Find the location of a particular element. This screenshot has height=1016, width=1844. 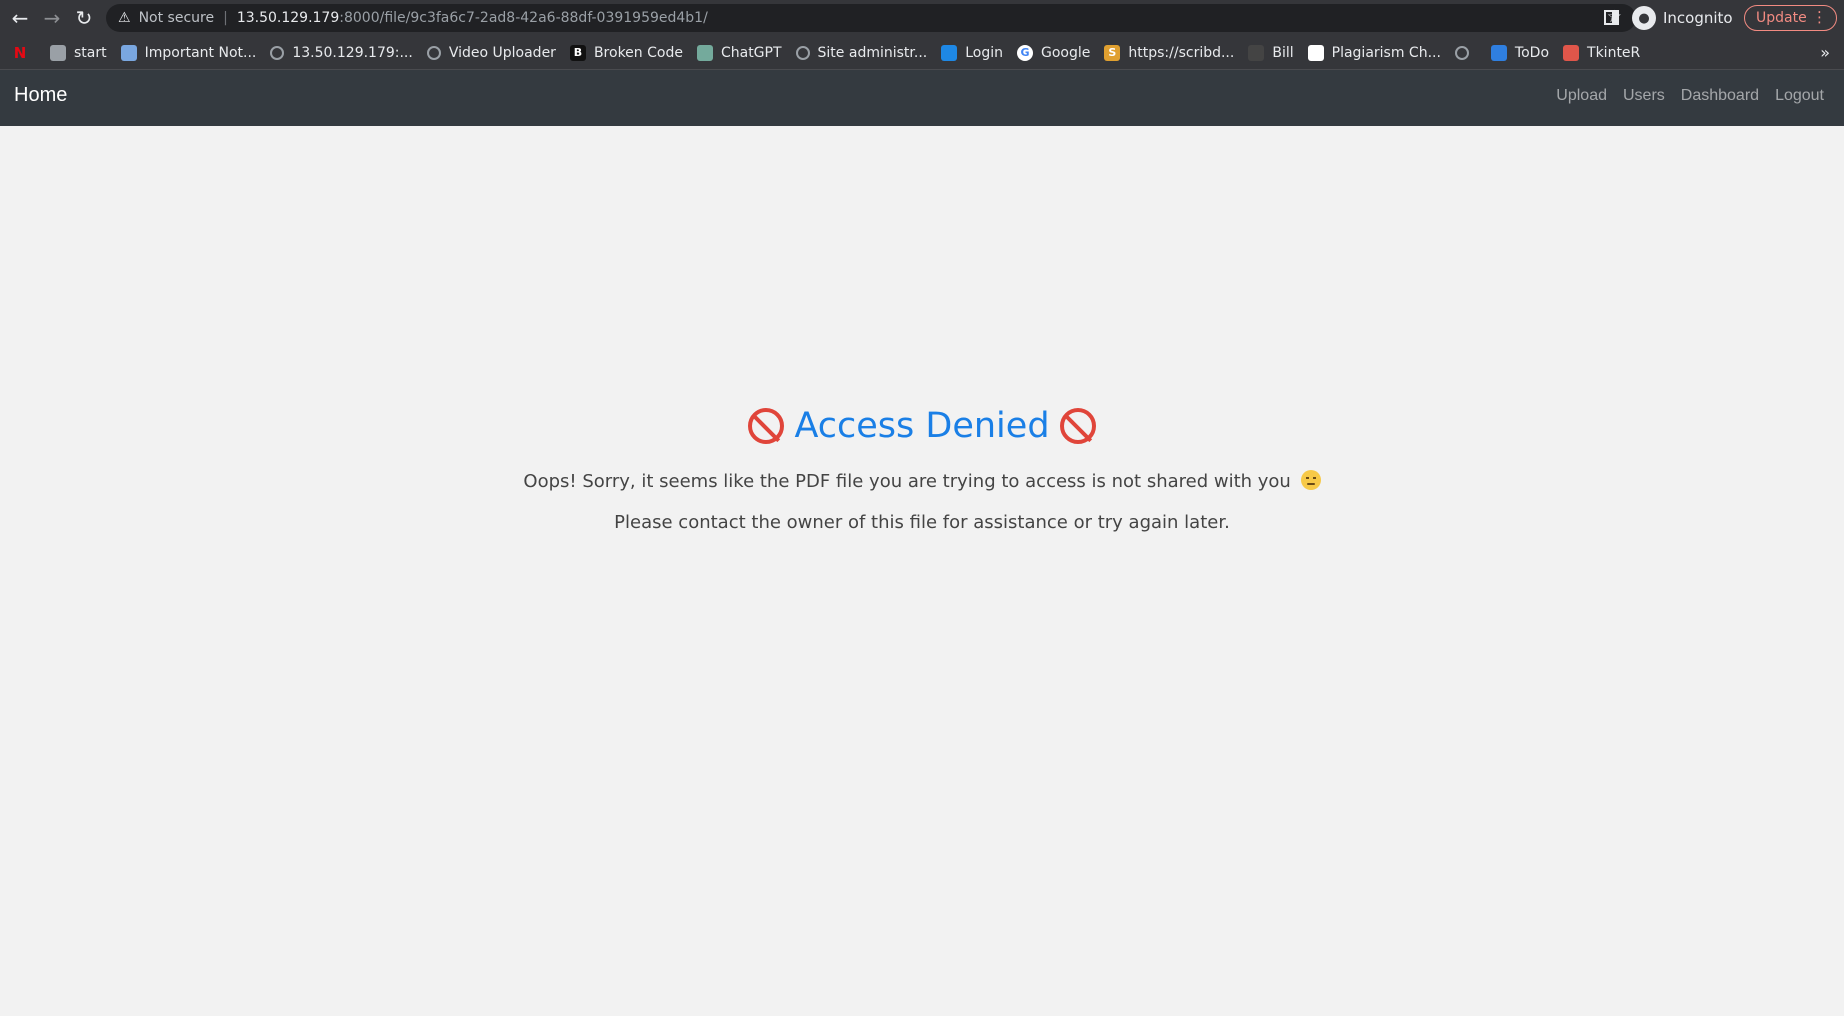

google-icon: G is located at coordinates (1025, 52).